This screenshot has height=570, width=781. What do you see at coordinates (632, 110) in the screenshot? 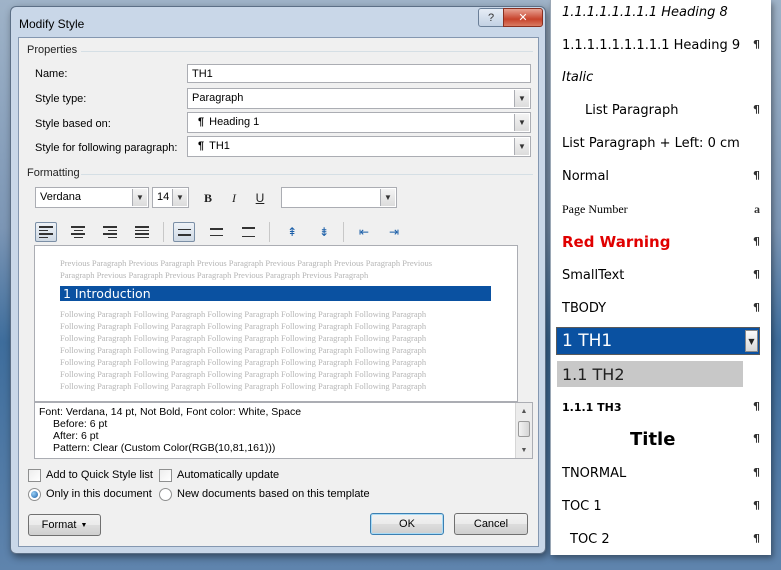
I see `style-item-label: List Paragraph` at bounding box center [632, 110].